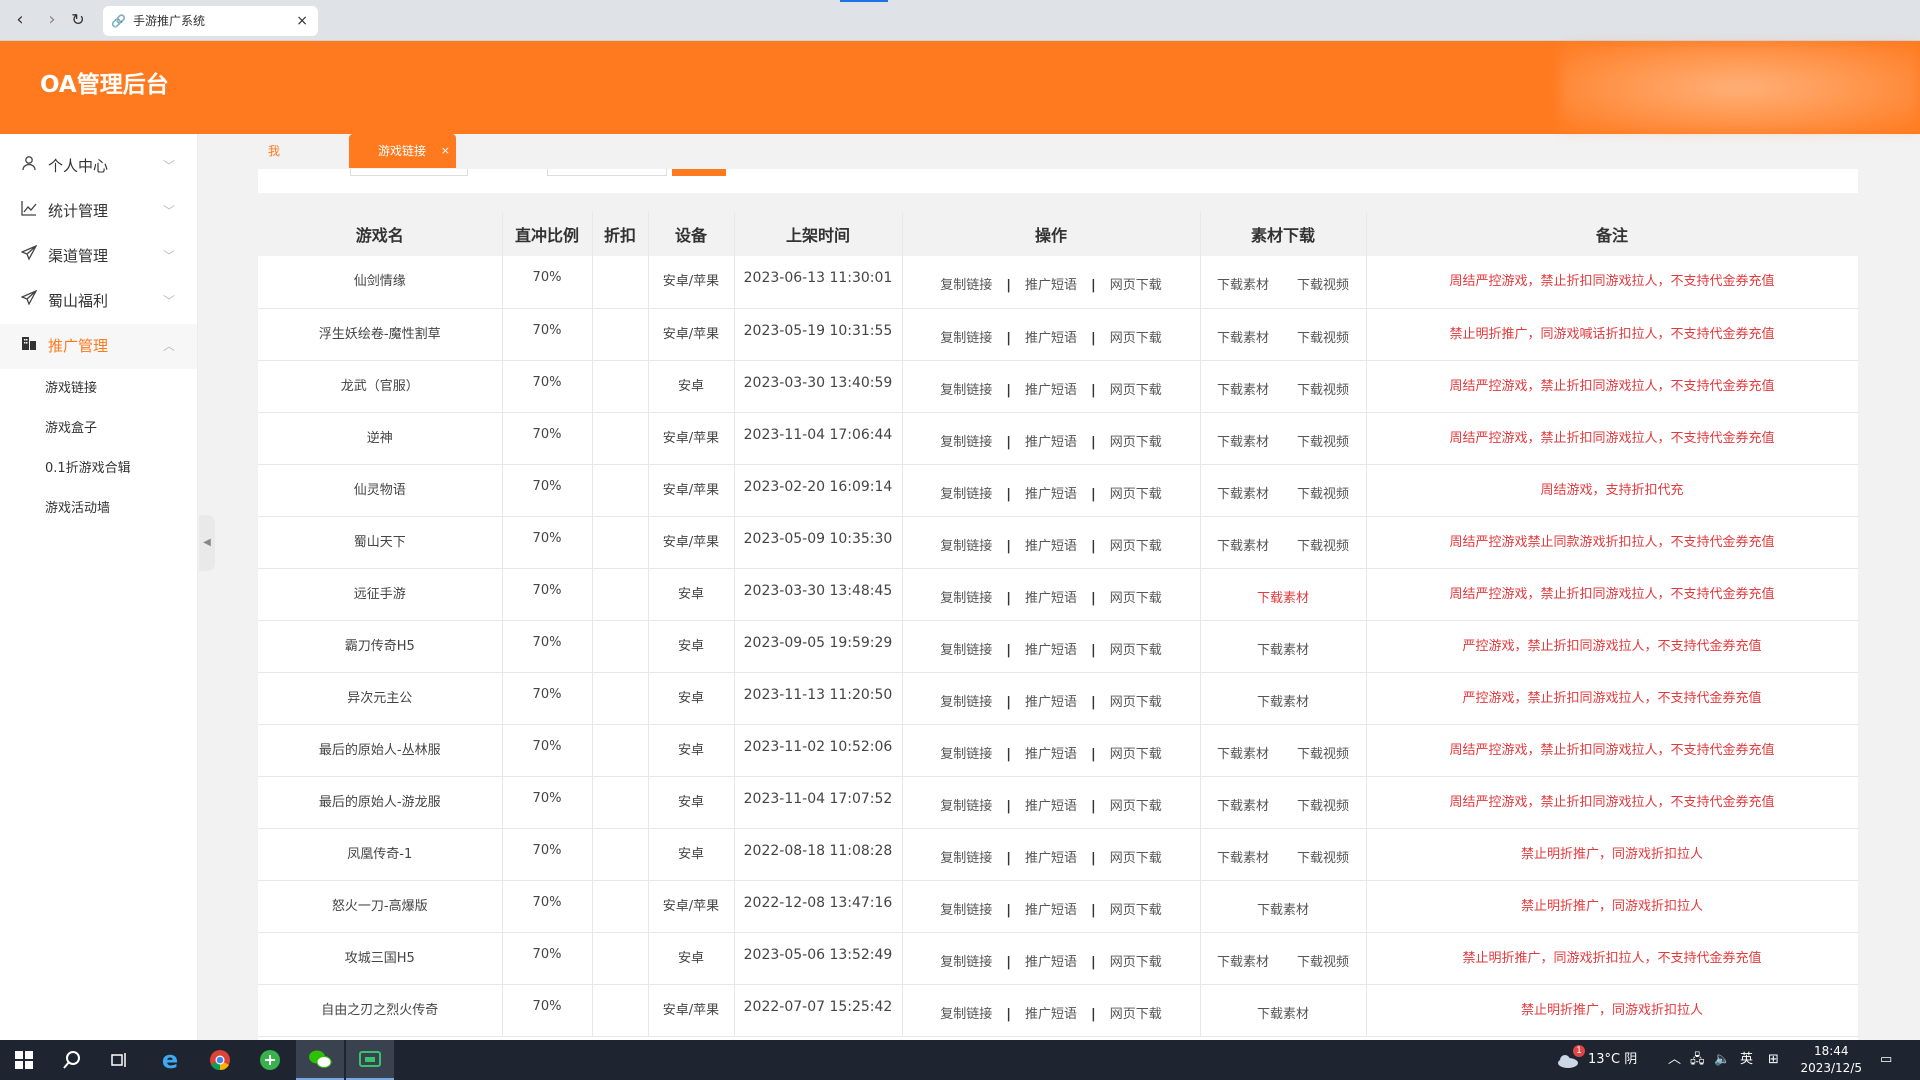 The height and width of the screenshot is (1080, 1920). What do you see at coordinates (220, 1060) in the screenshot?
I see `chrome-icon` at bounding box center [220, 1060].